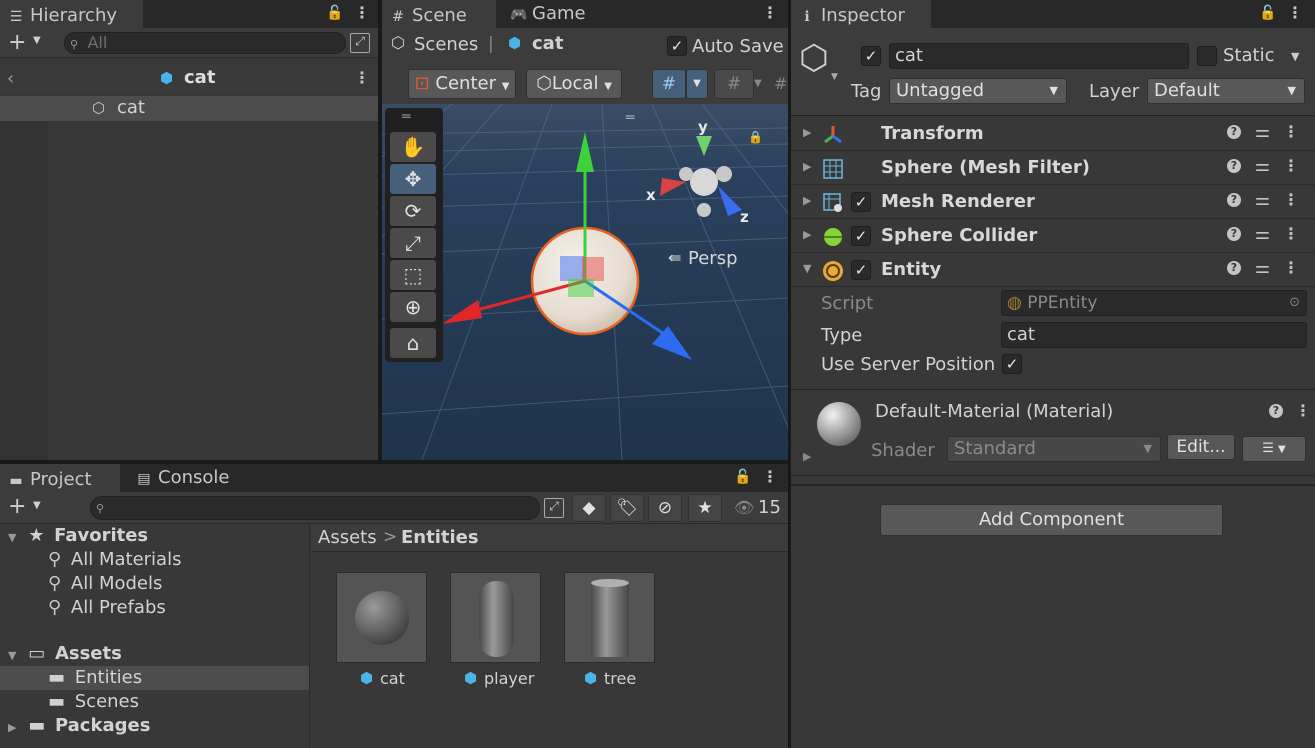  Describe the element at coordinates (713, 258) in the screenshot. I see `persp-label: Persp` at that location.